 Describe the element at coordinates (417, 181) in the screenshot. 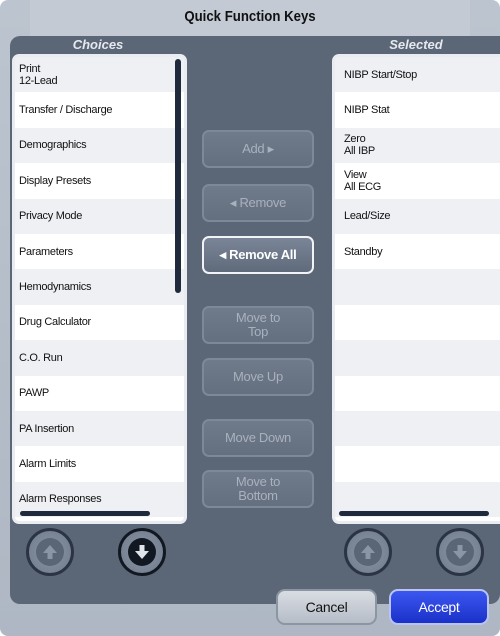

I see `list-item: View All ECG` at that location.